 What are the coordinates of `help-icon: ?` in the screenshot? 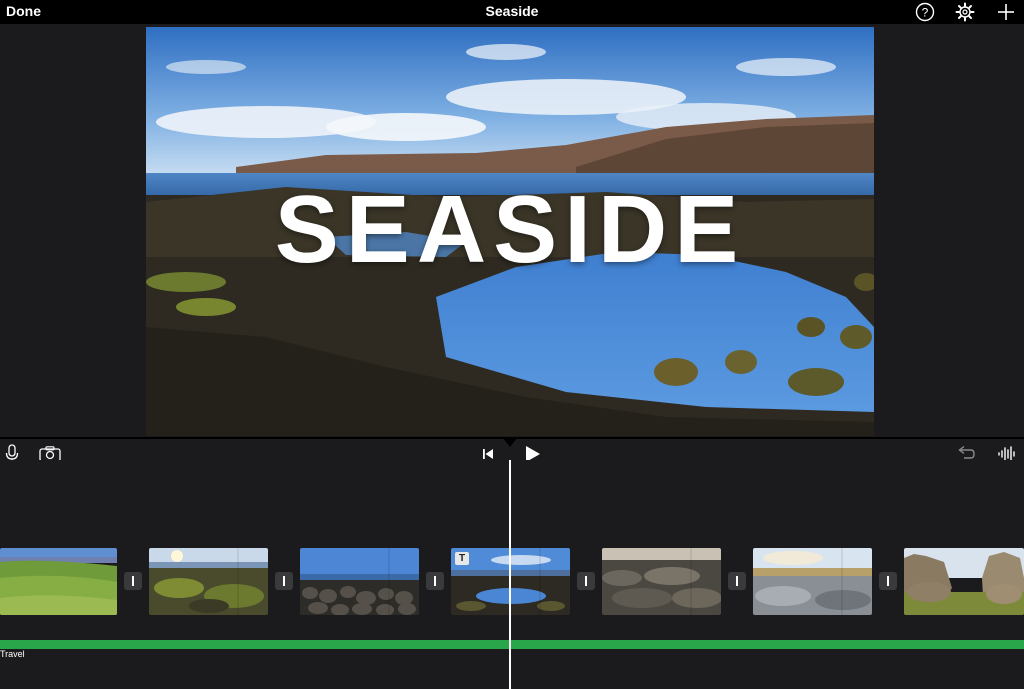 It's located at (925, 12).